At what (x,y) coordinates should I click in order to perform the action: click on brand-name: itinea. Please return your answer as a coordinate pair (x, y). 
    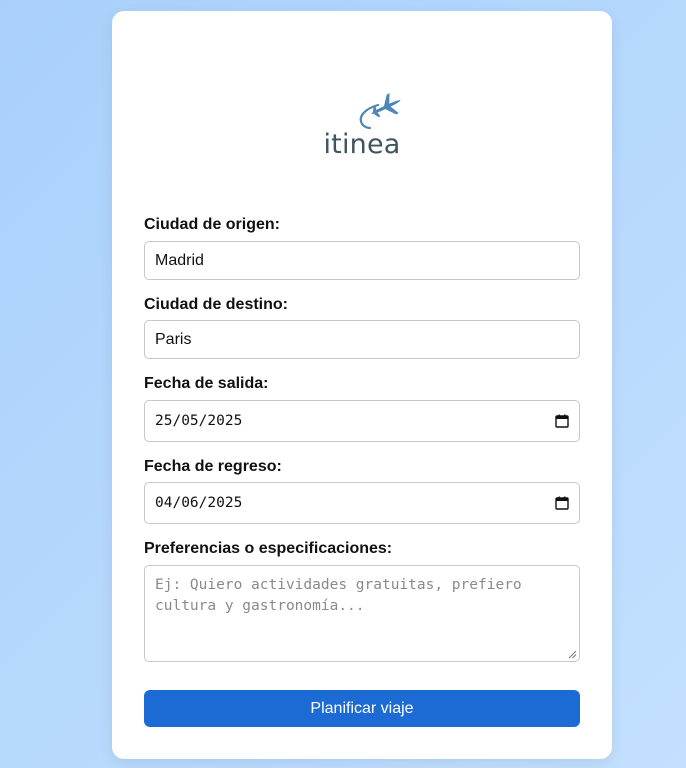
    Looking at the image, I should click on (362, 144).